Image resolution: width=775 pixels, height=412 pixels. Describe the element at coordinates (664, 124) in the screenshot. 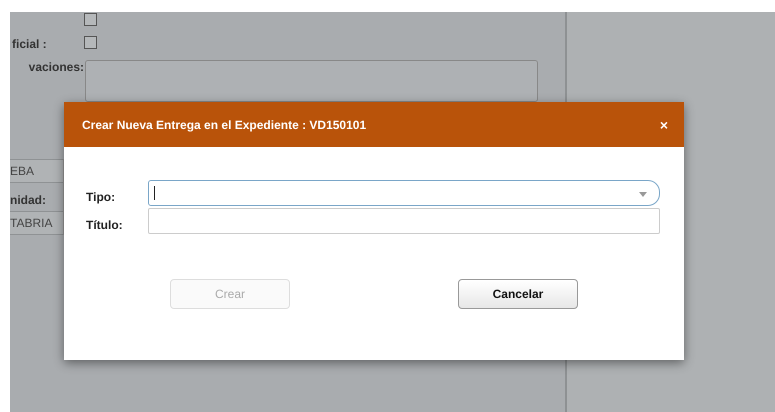

I see `close-button: ×` at that location.